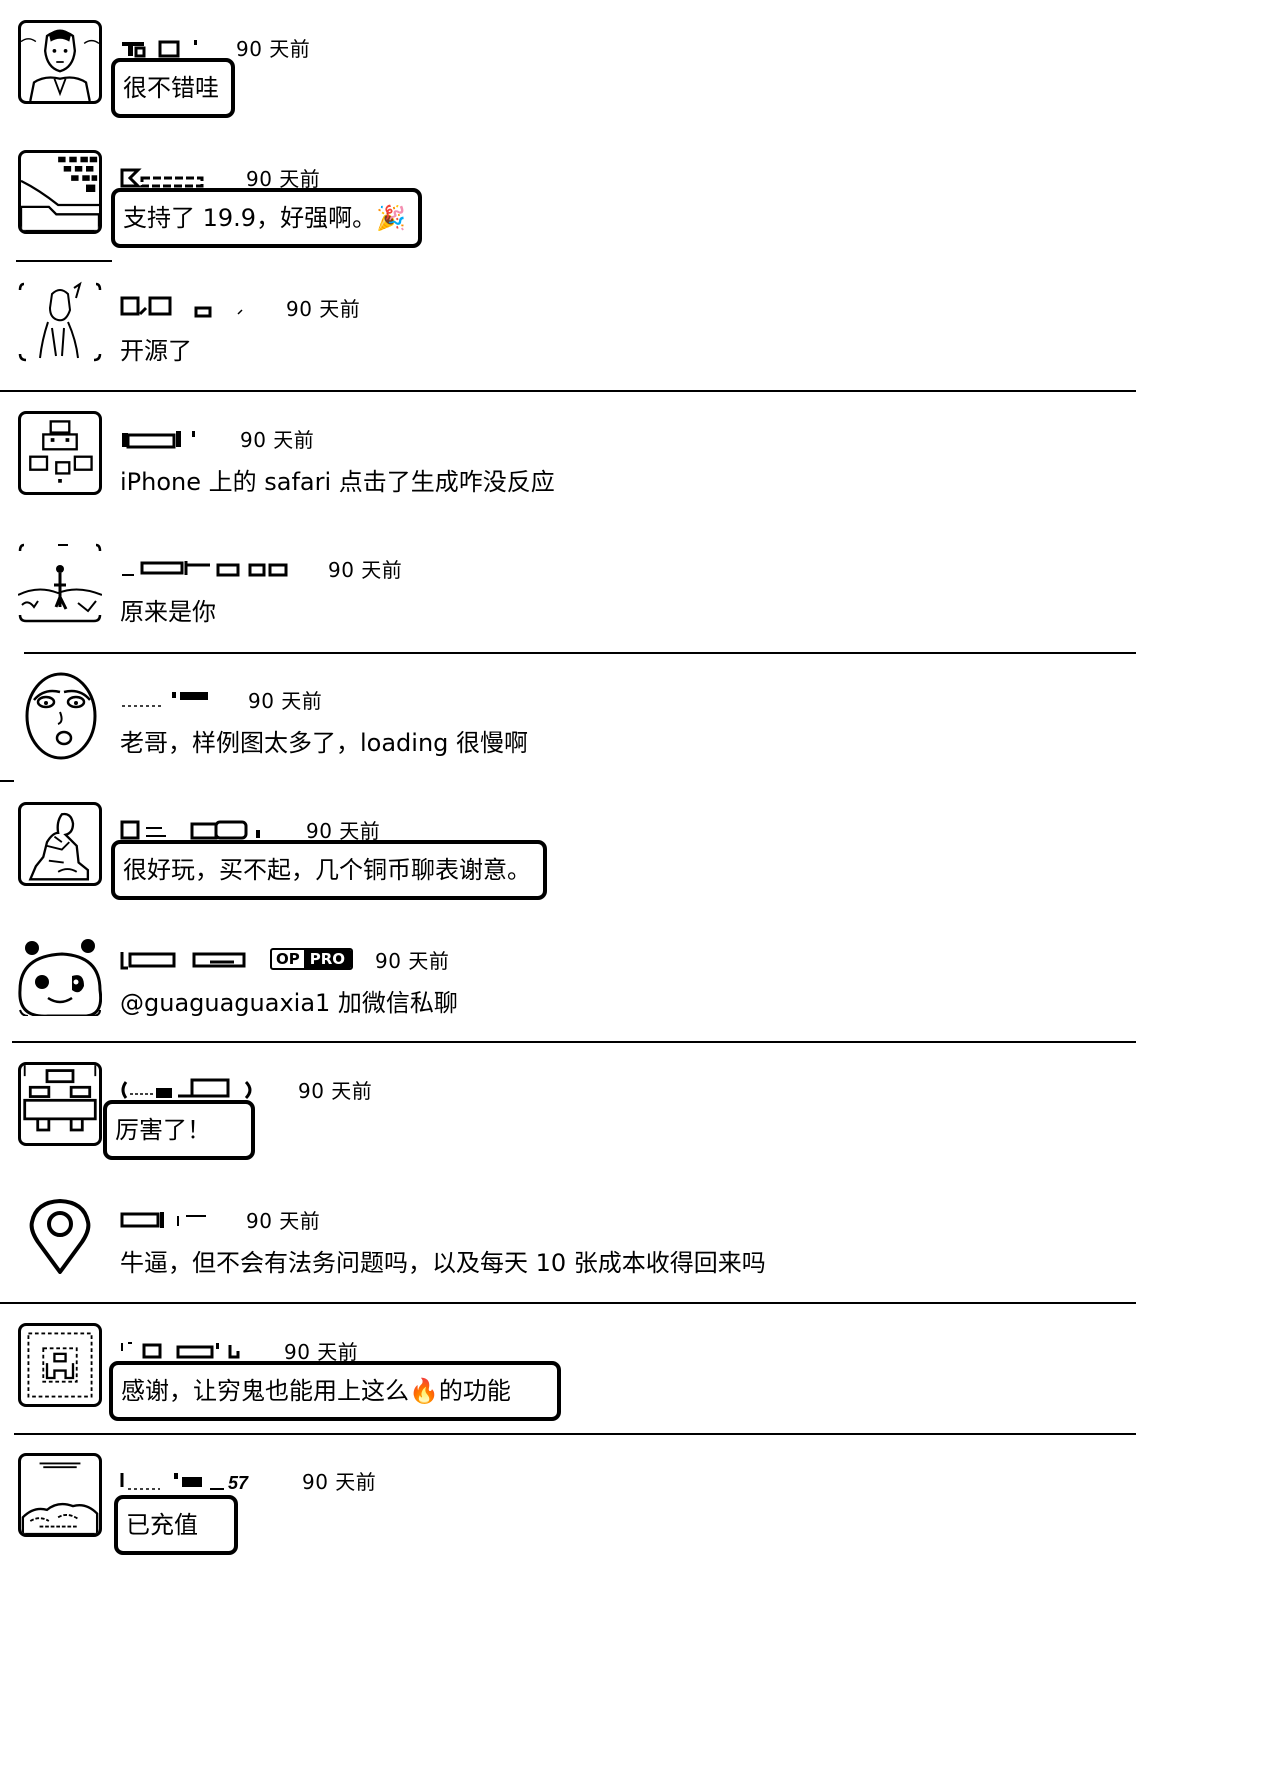  What do you see at coordinates (327, 959) in the screenshot?
I see `pro-label: PRO` at bounding box center [327, 959].